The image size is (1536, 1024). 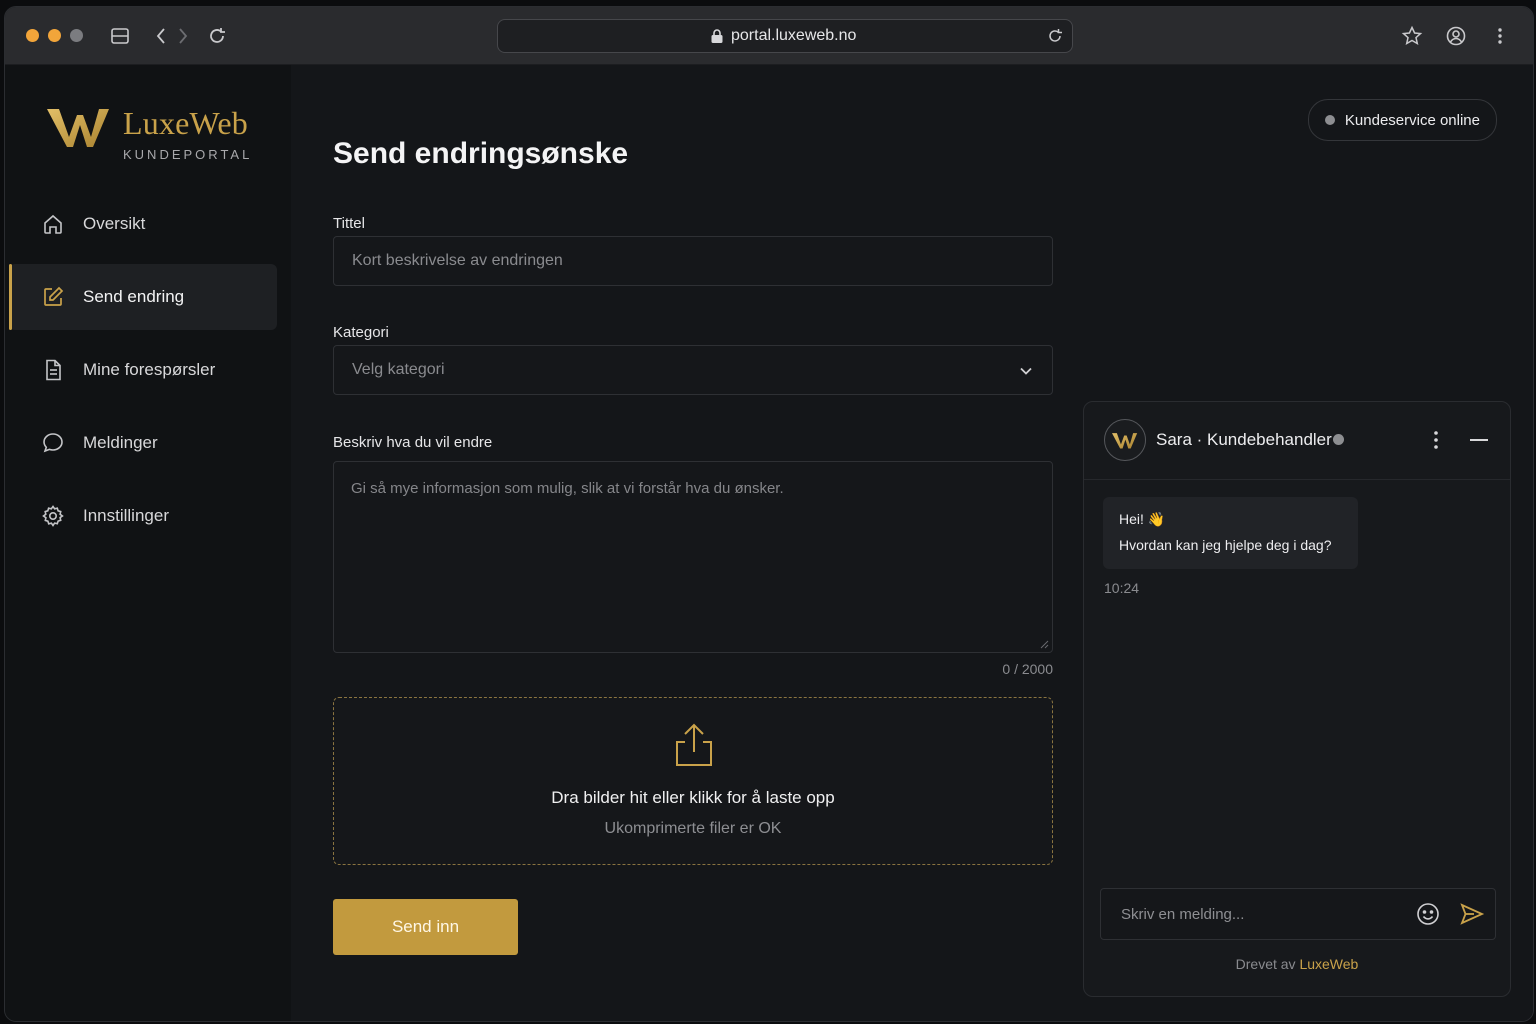 I want to click on minimize-icon, so click(x=1479, y=440).